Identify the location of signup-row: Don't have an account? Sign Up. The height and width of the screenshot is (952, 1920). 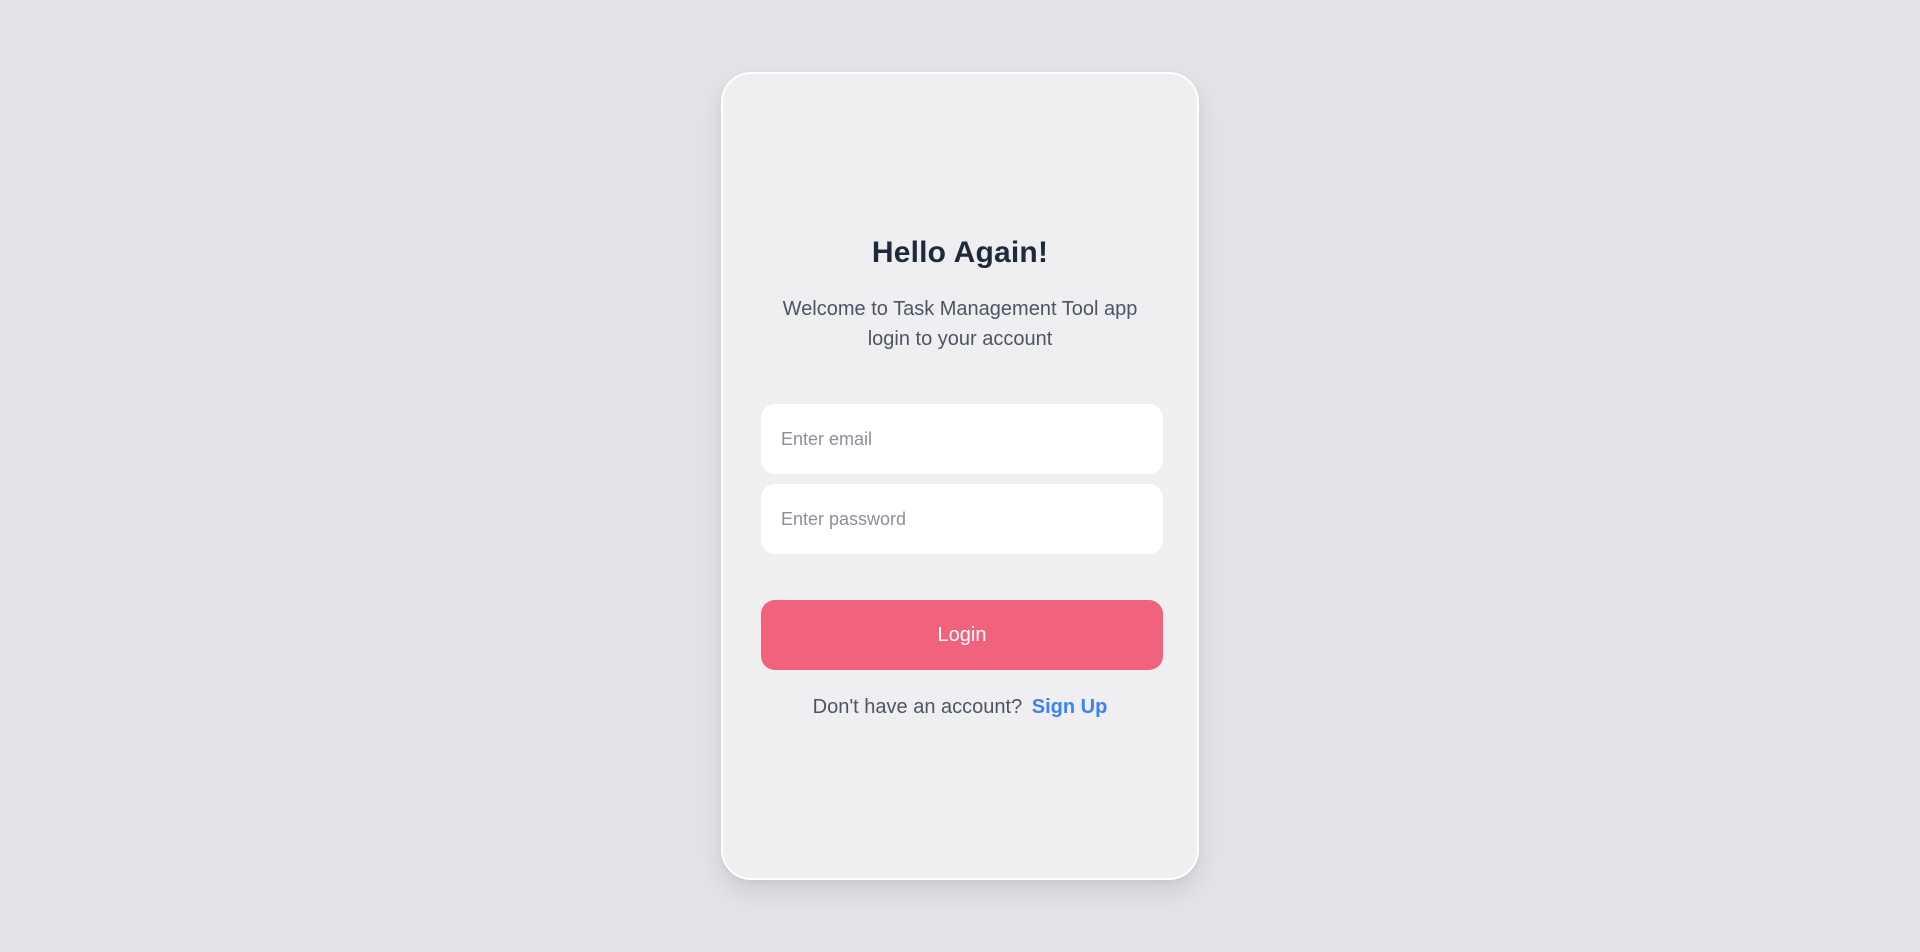
(960, 707).